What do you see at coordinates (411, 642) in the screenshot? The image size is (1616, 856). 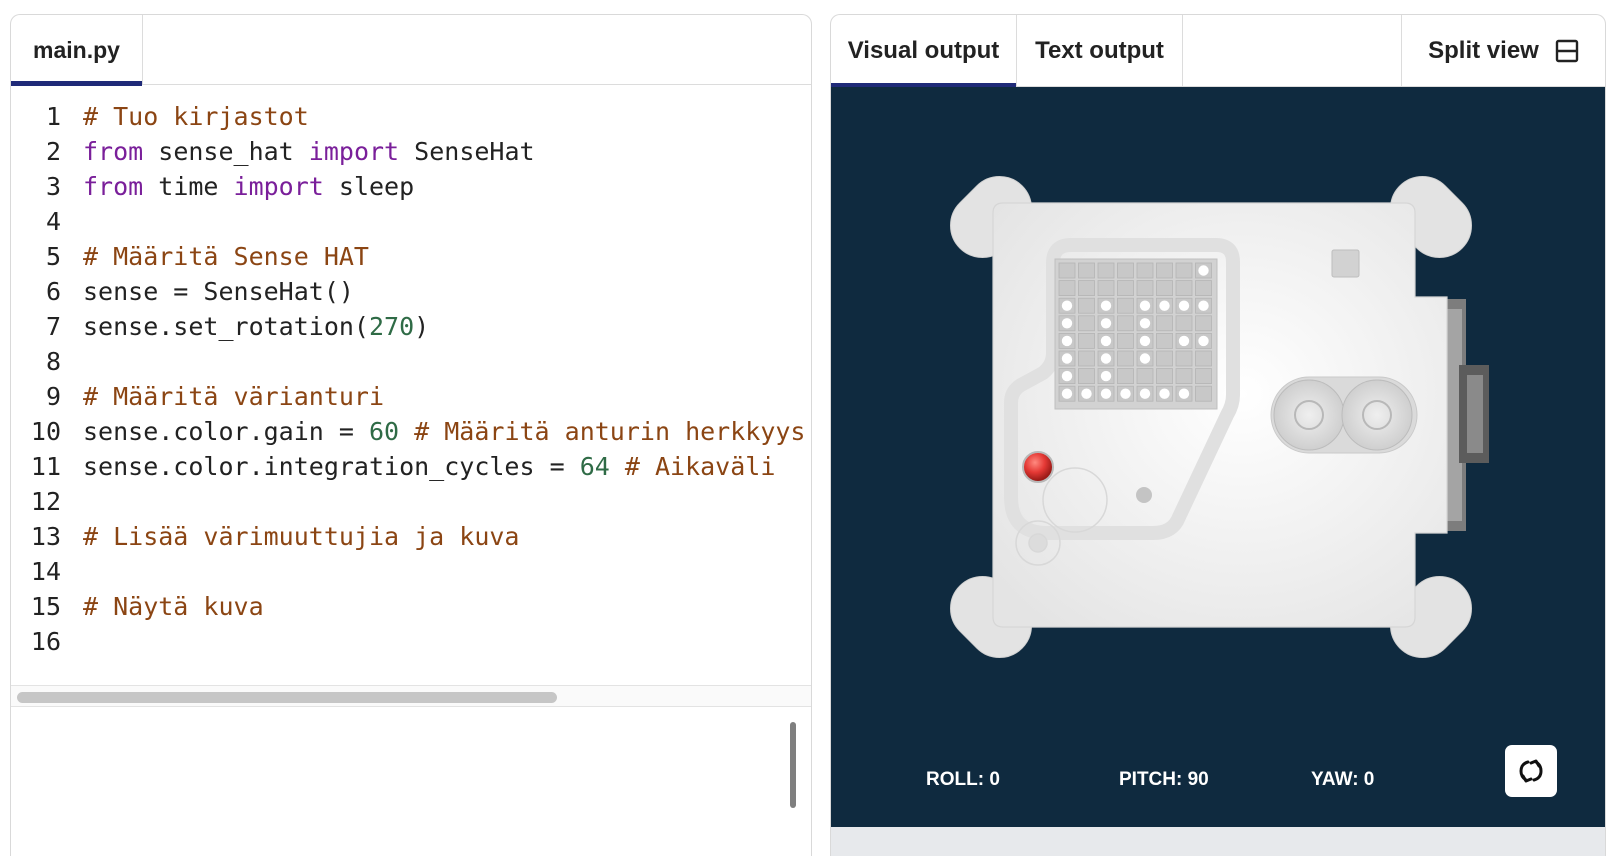 I see `code-line: 16` at bounding box center [411, 642].